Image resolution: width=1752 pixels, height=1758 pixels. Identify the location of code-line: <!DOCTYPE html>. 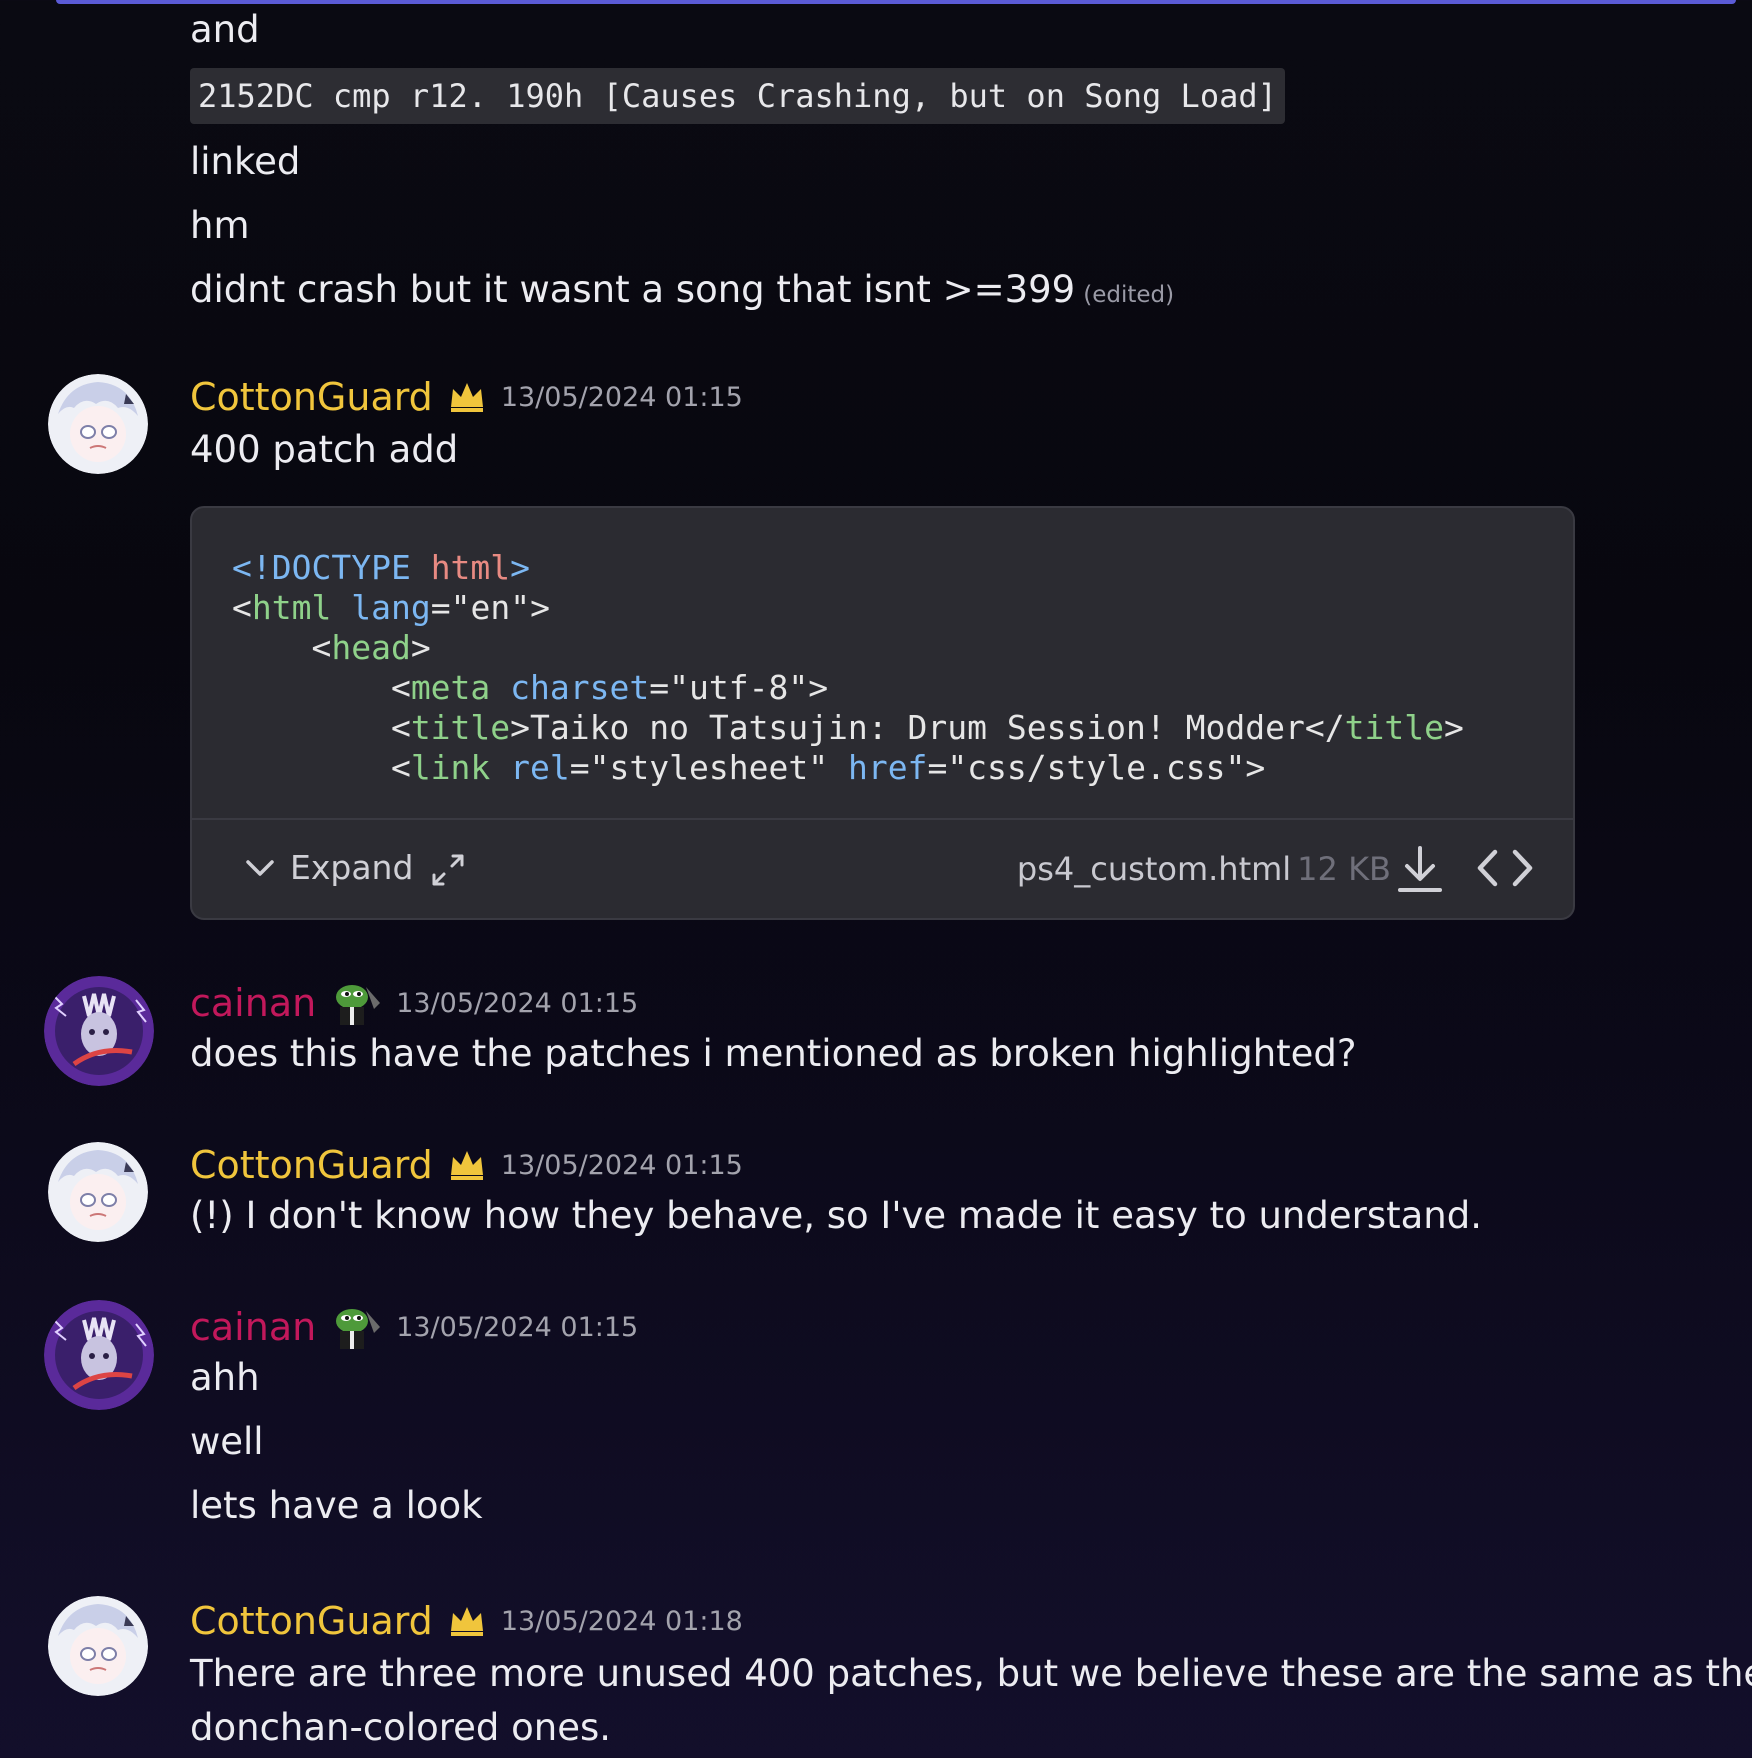
(381, 567).